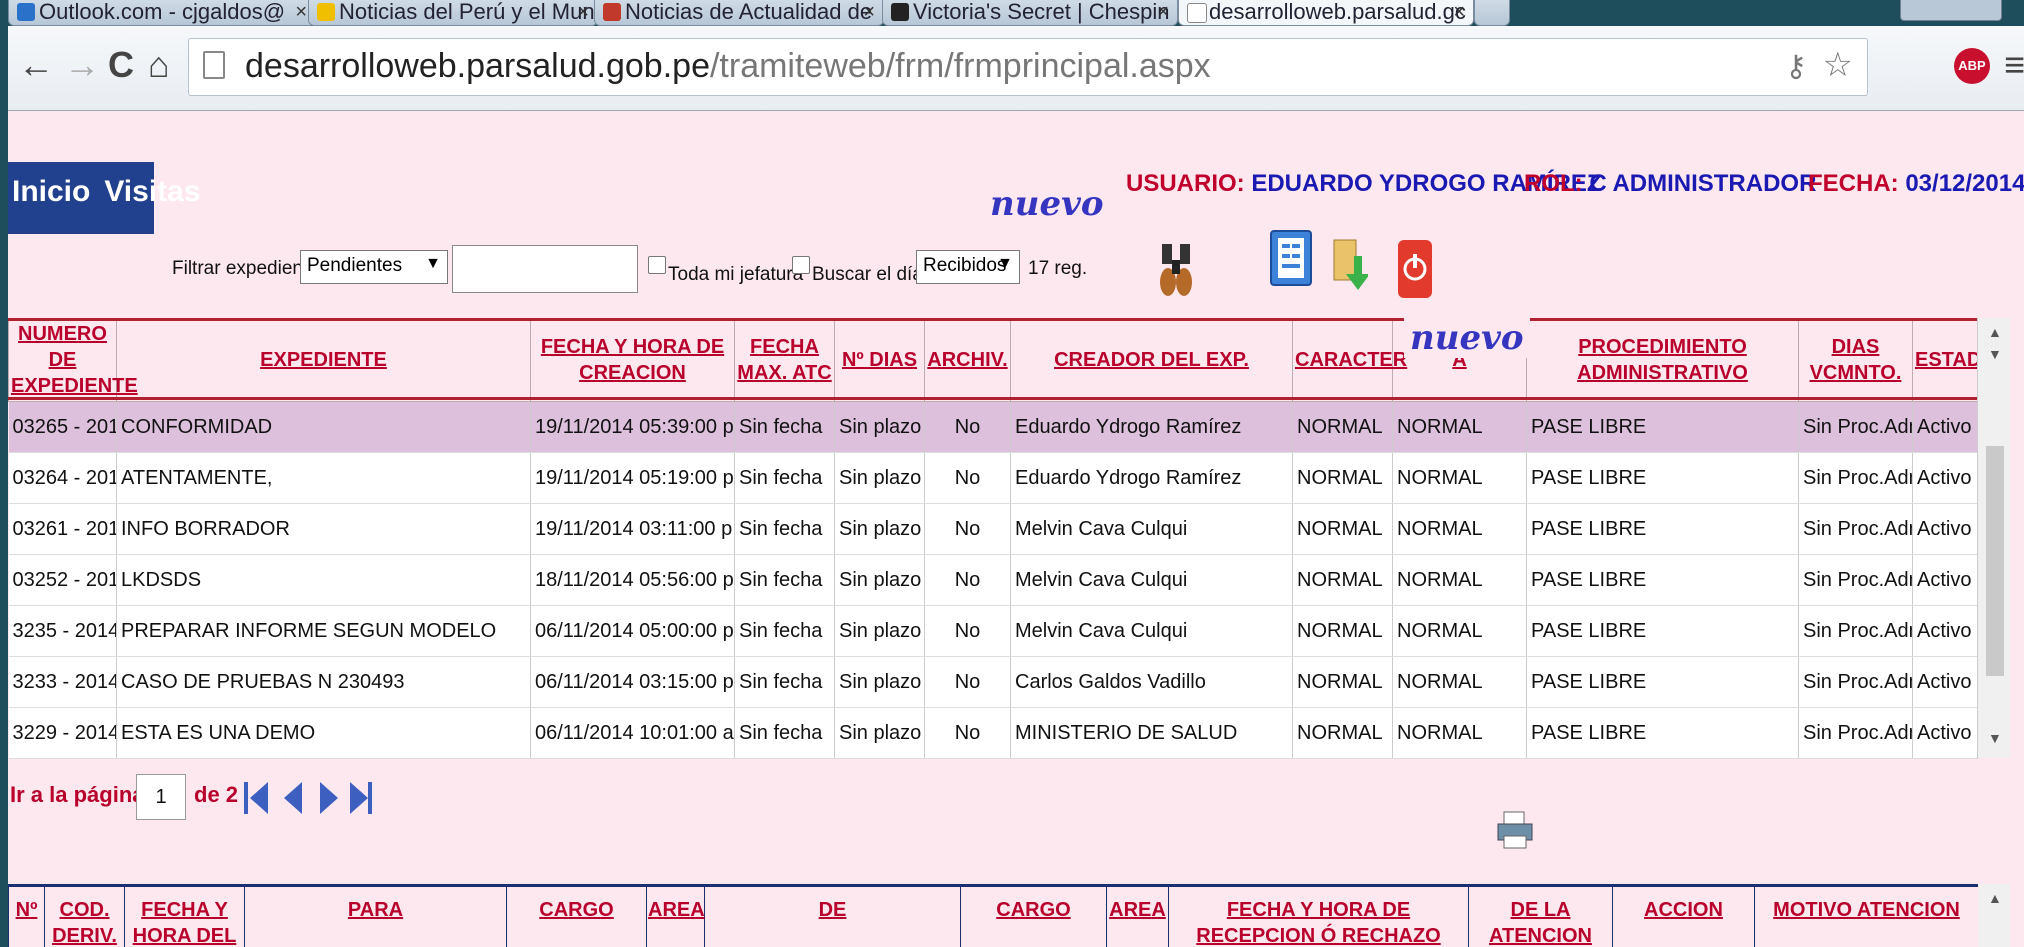  What do you see at coordinates (2014, 65) in the screenshot?
I see `menu-icon: ≡` at bounding box center [2014, 65].